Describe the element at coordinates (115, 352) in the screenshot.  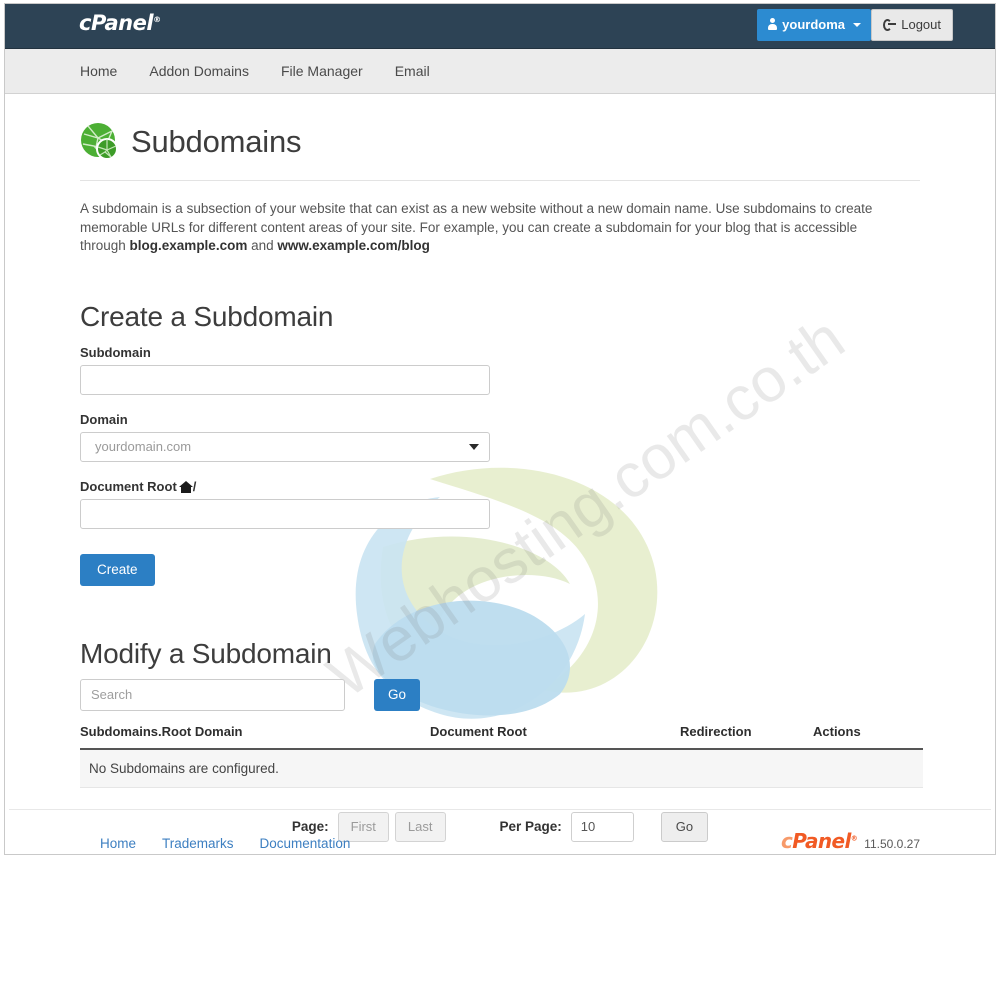
I see `subdomain-field-label: Subdomain` at that location.